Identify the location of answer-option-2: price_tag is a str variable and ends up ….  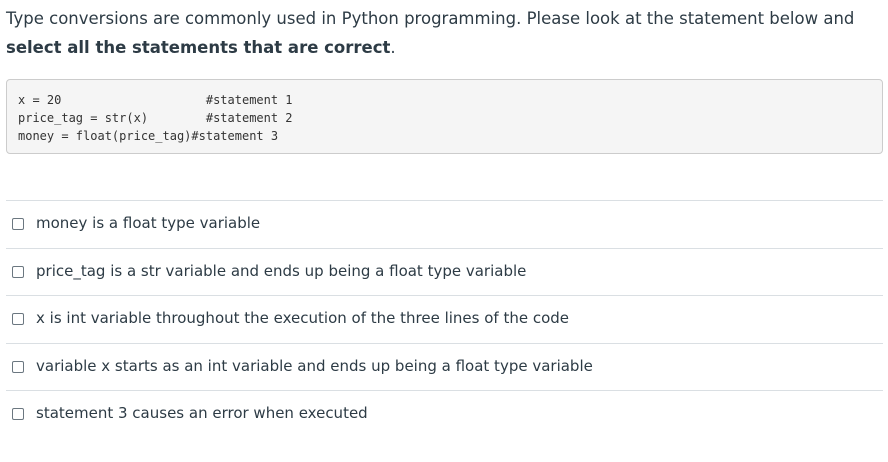
(444, 271).